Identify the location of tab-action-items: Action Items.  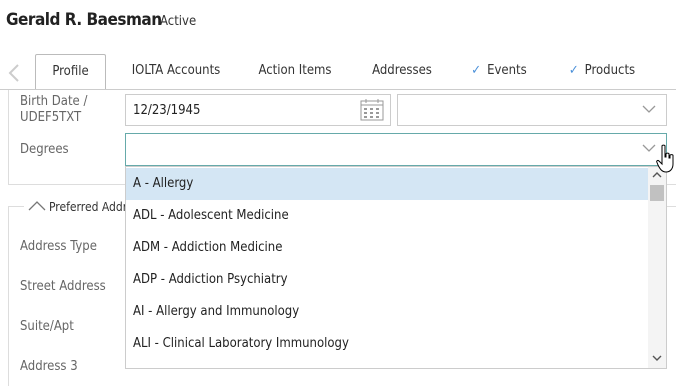
(295, 71).